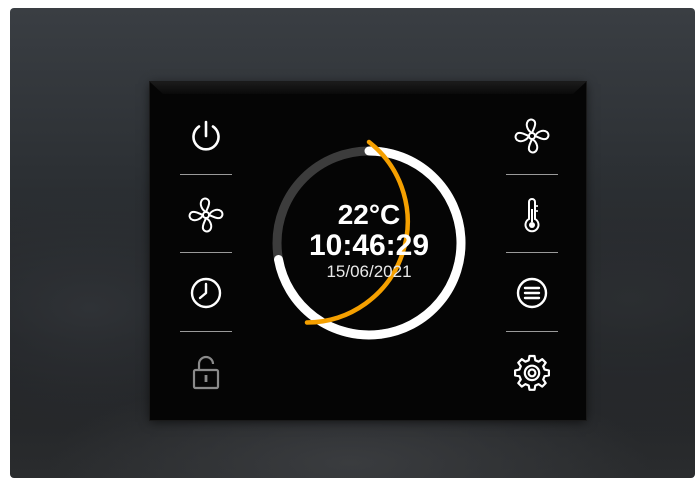 The image size is (695, 478). Describe the element at coordinates (369, 214) in the screenshot. I see `temperature-readout: 22°C` at that location.